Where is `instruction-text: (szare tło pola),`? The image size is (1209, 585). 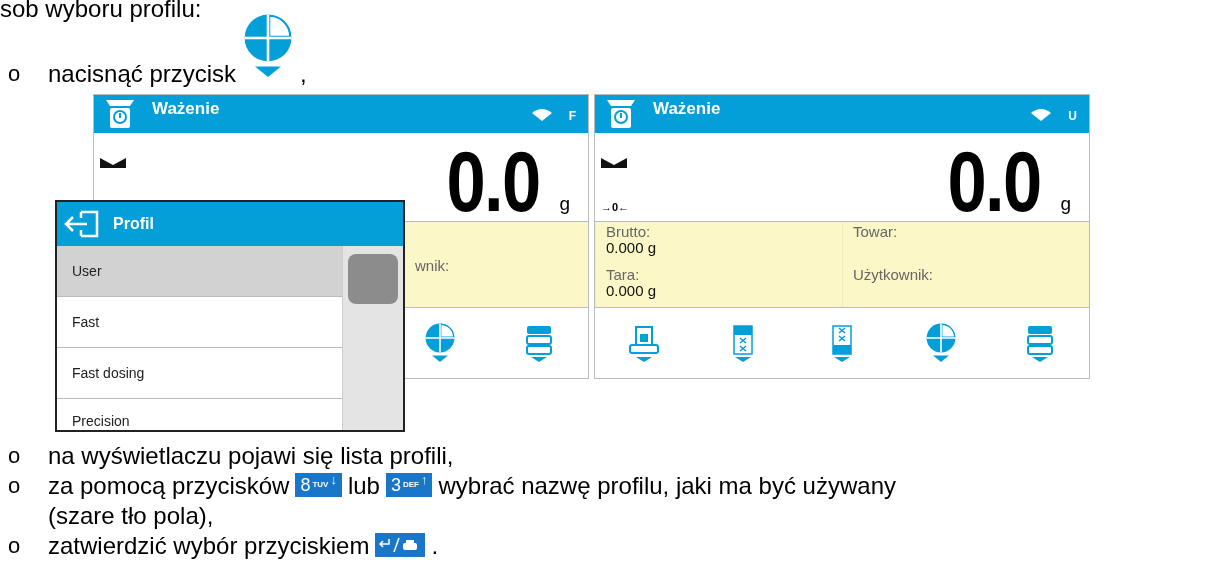 instruction-text: (szare tło pola), is located at coordinates (131, 516).